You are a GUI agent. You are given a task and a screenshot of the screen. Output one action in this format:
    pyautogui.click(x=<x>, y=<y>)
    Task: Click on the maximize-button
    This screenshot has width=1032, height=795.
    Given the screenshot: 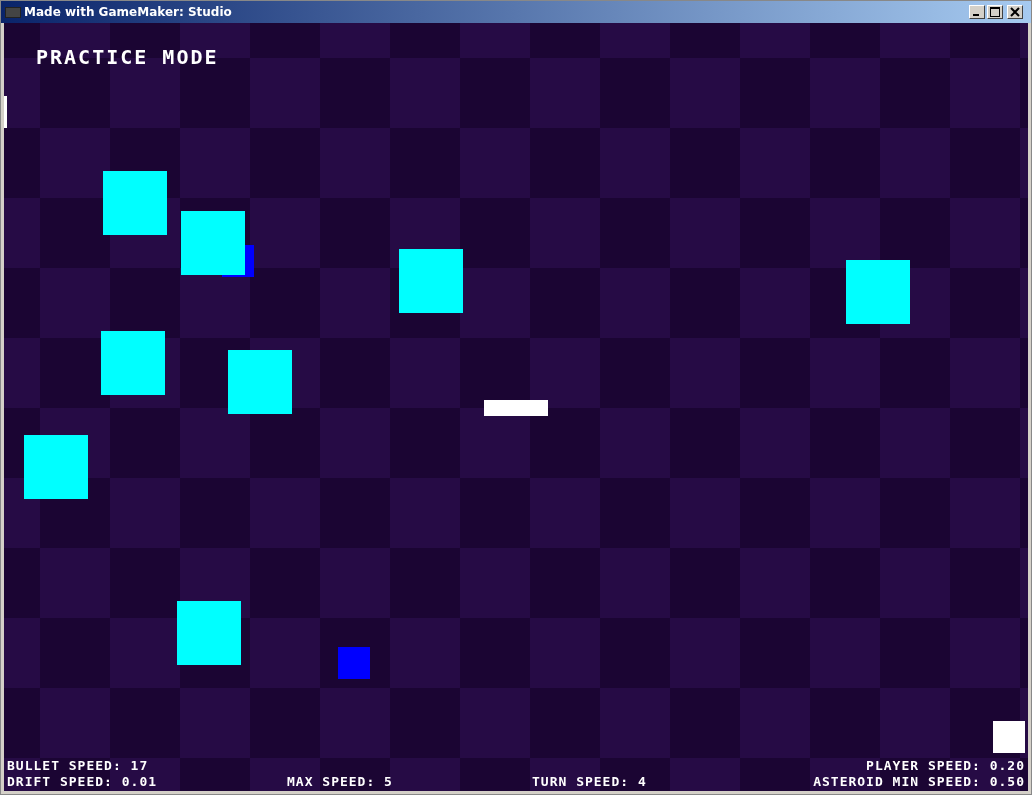 What is the action you would take?
    pyautogui.click(x=995, y=12)
    